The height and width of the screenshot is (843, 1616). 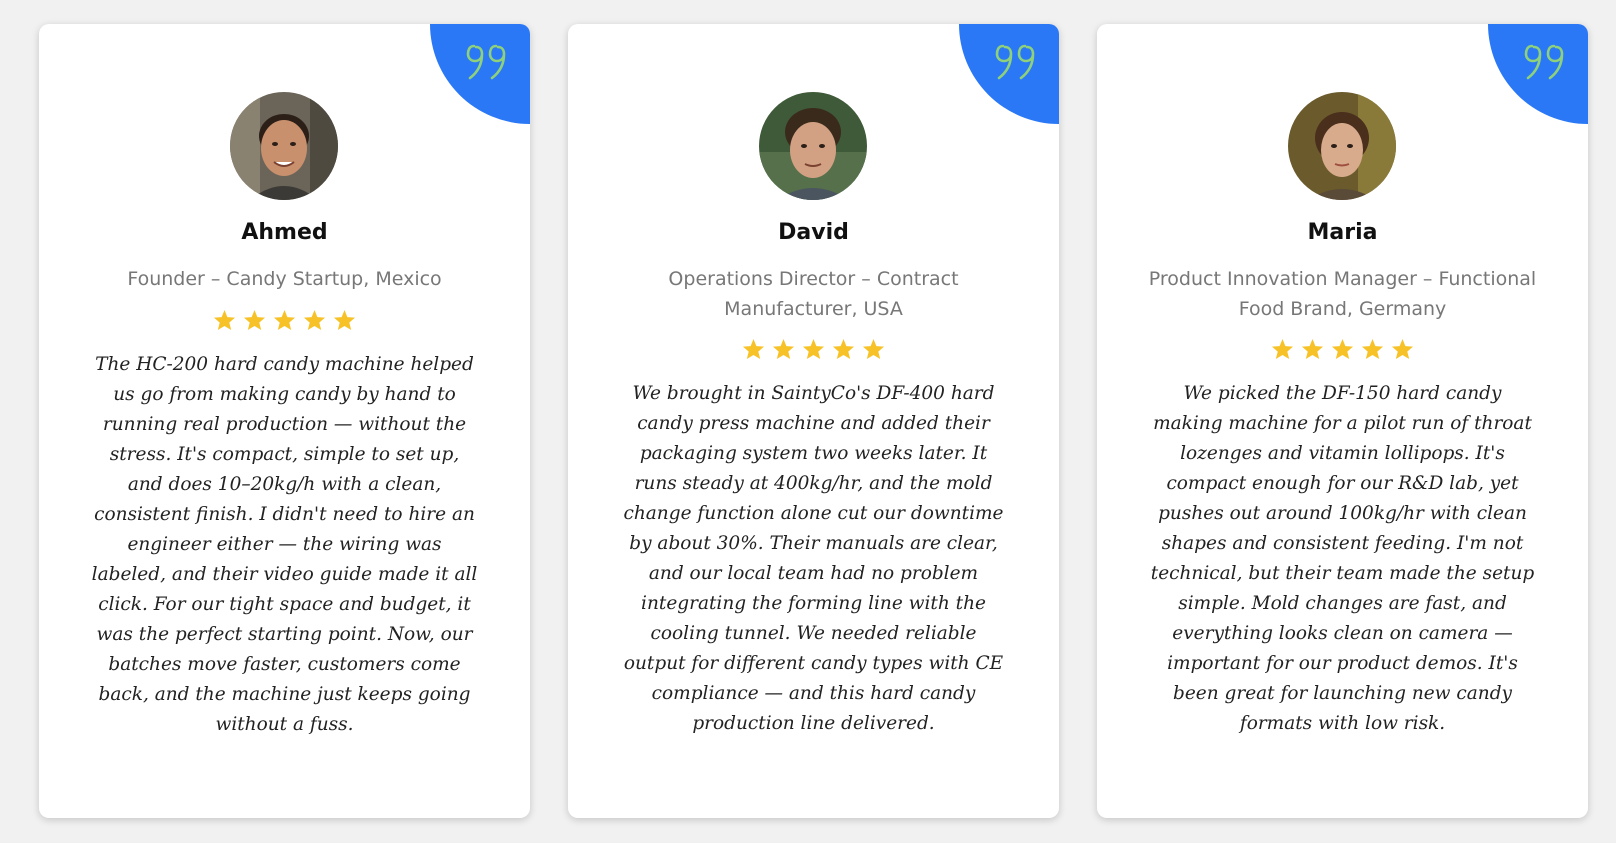 I want to click on avatar-photo-david-icon, so click(x=813, y=146).